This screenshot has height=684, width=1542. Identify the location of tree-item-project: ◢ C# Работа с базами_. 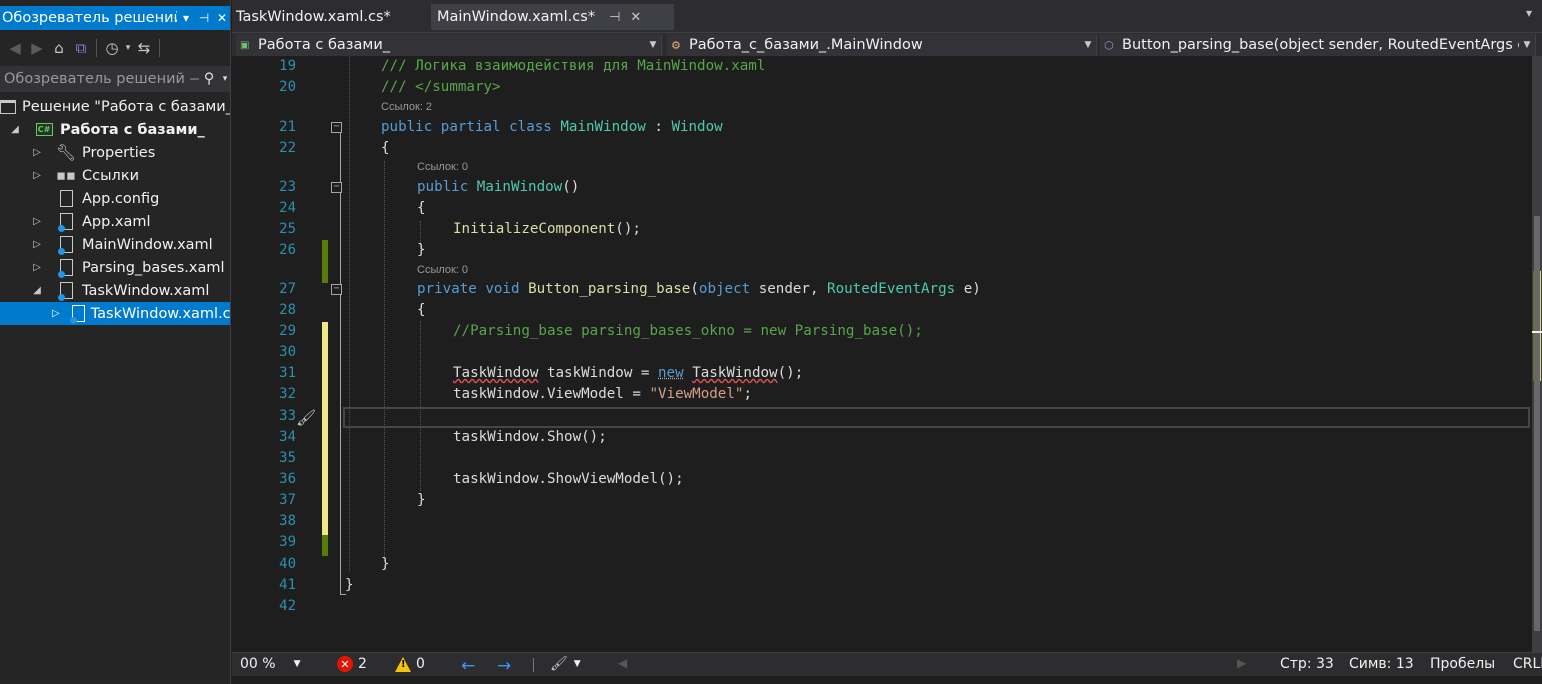
(115, 129).